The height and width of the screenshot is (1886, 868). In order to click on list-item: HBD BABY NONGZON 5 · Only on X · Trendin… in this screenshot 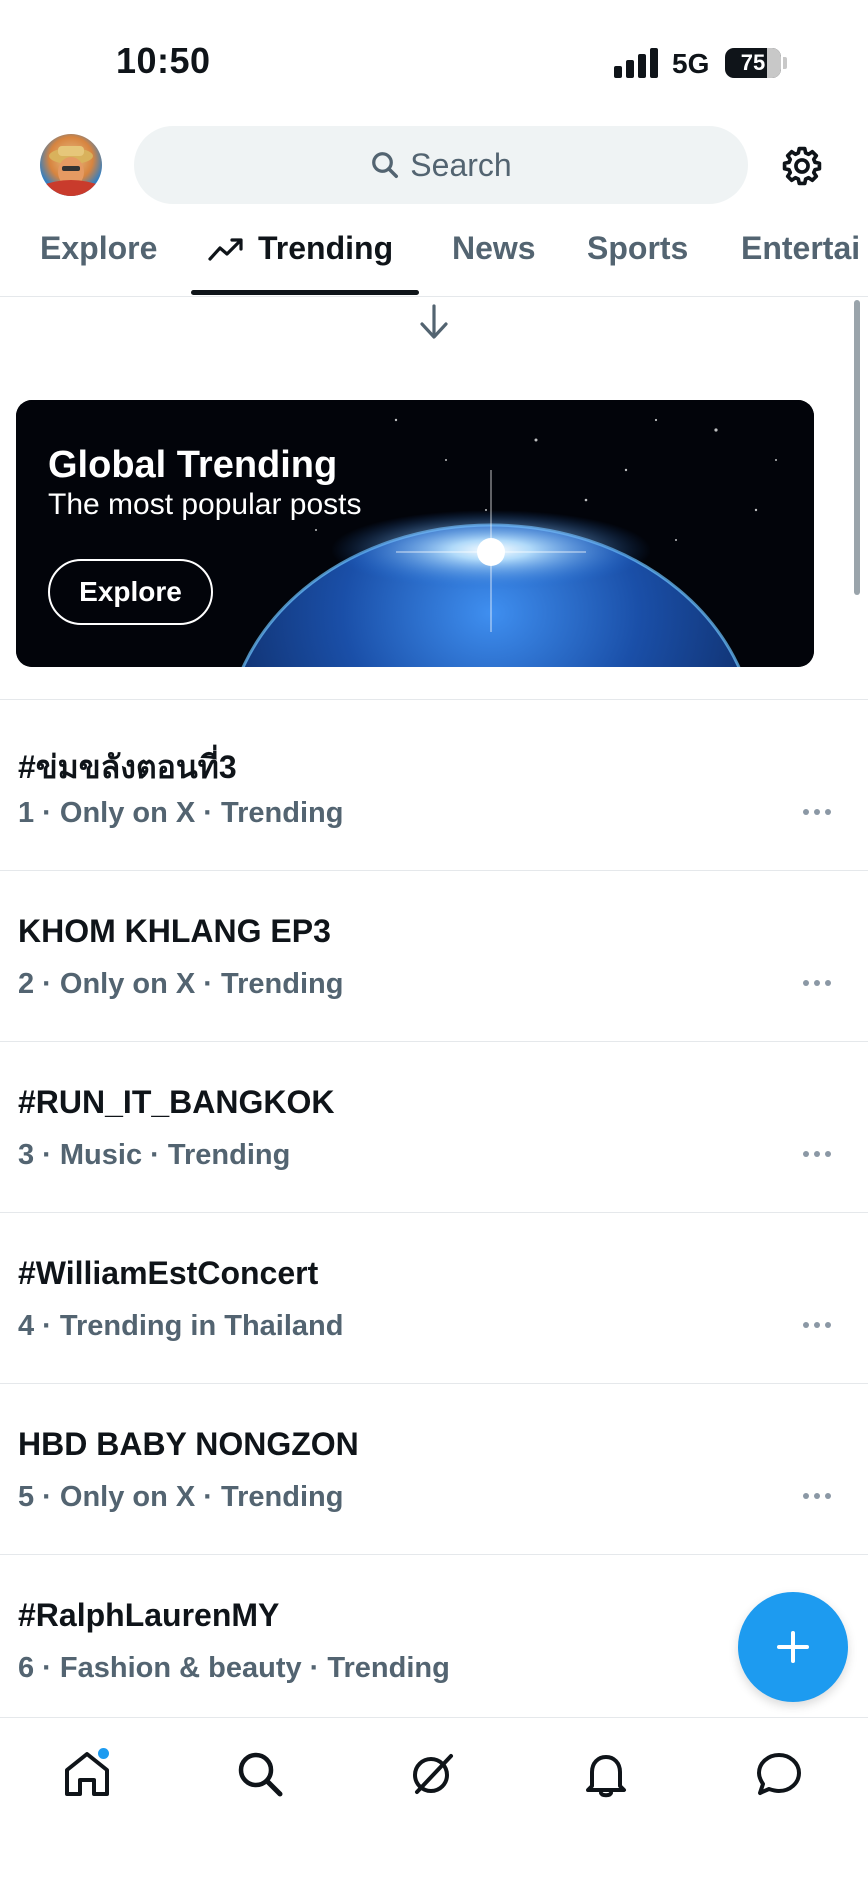, I will do `click(434, 1468)`.